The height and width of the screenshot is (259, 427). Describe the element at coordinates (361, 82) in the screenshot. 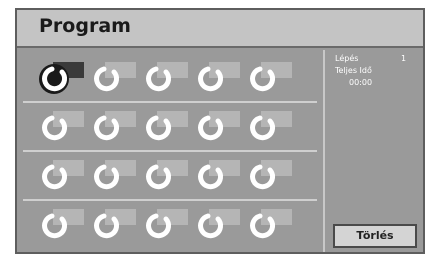

I see `total-time-value: 00:00` at that location.